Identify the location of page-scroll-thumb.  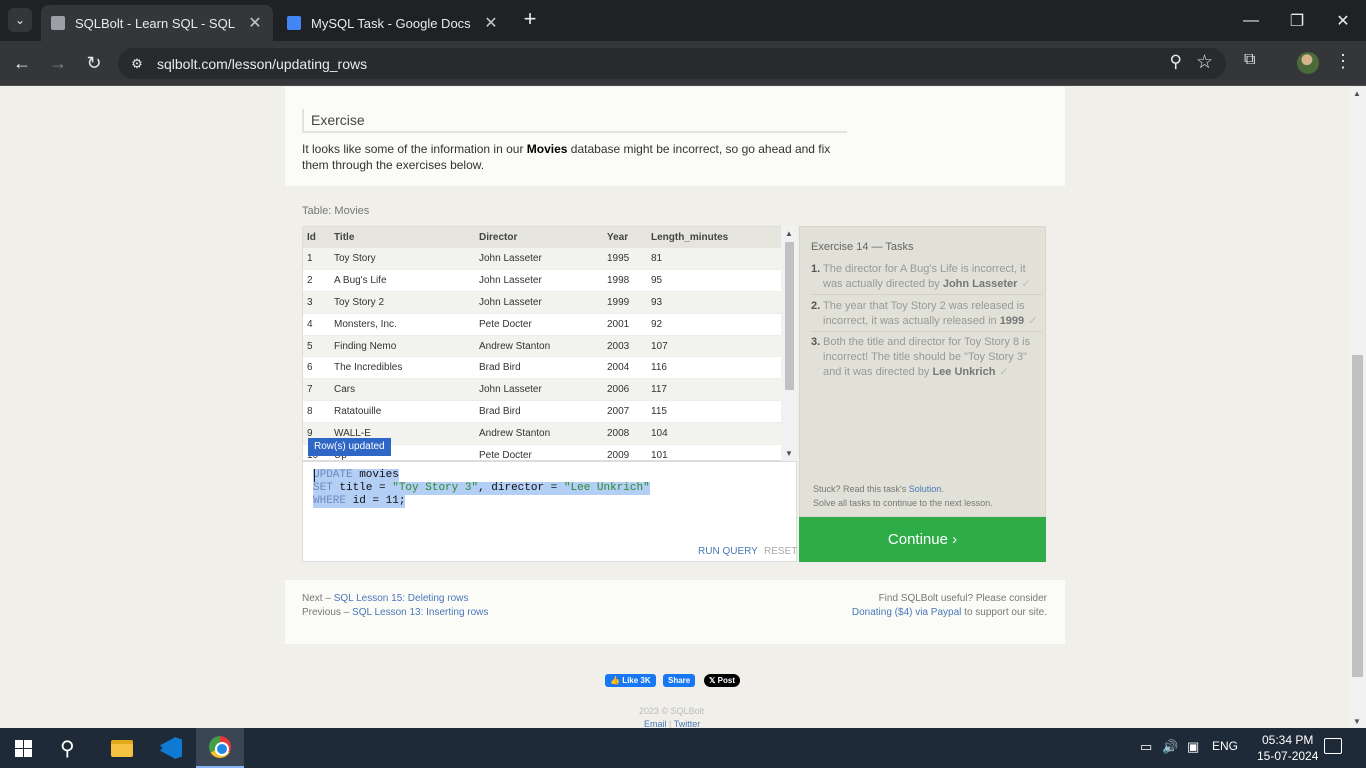
(1357, 516).